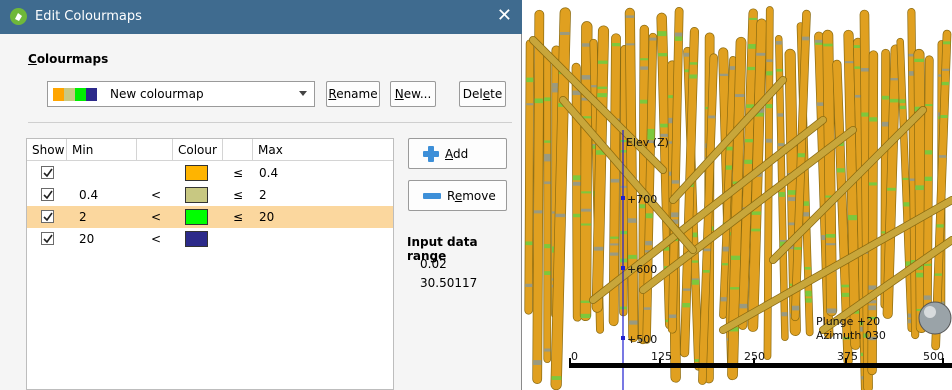 The width and height of the screenshot is (952, 390). What do you see at coordinates (86, 239) in the screenshot?
I see `min-value: 20` at bounding box center [86, 239].